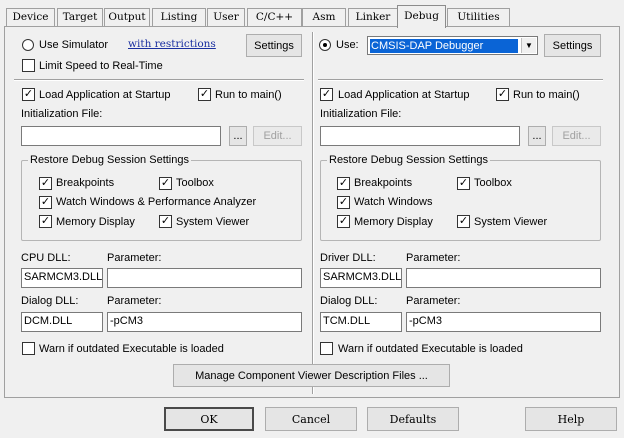 This screenshot has height=438, width=624. I want to click on left-dll-label: CPU DLL:, so click(46, 258).